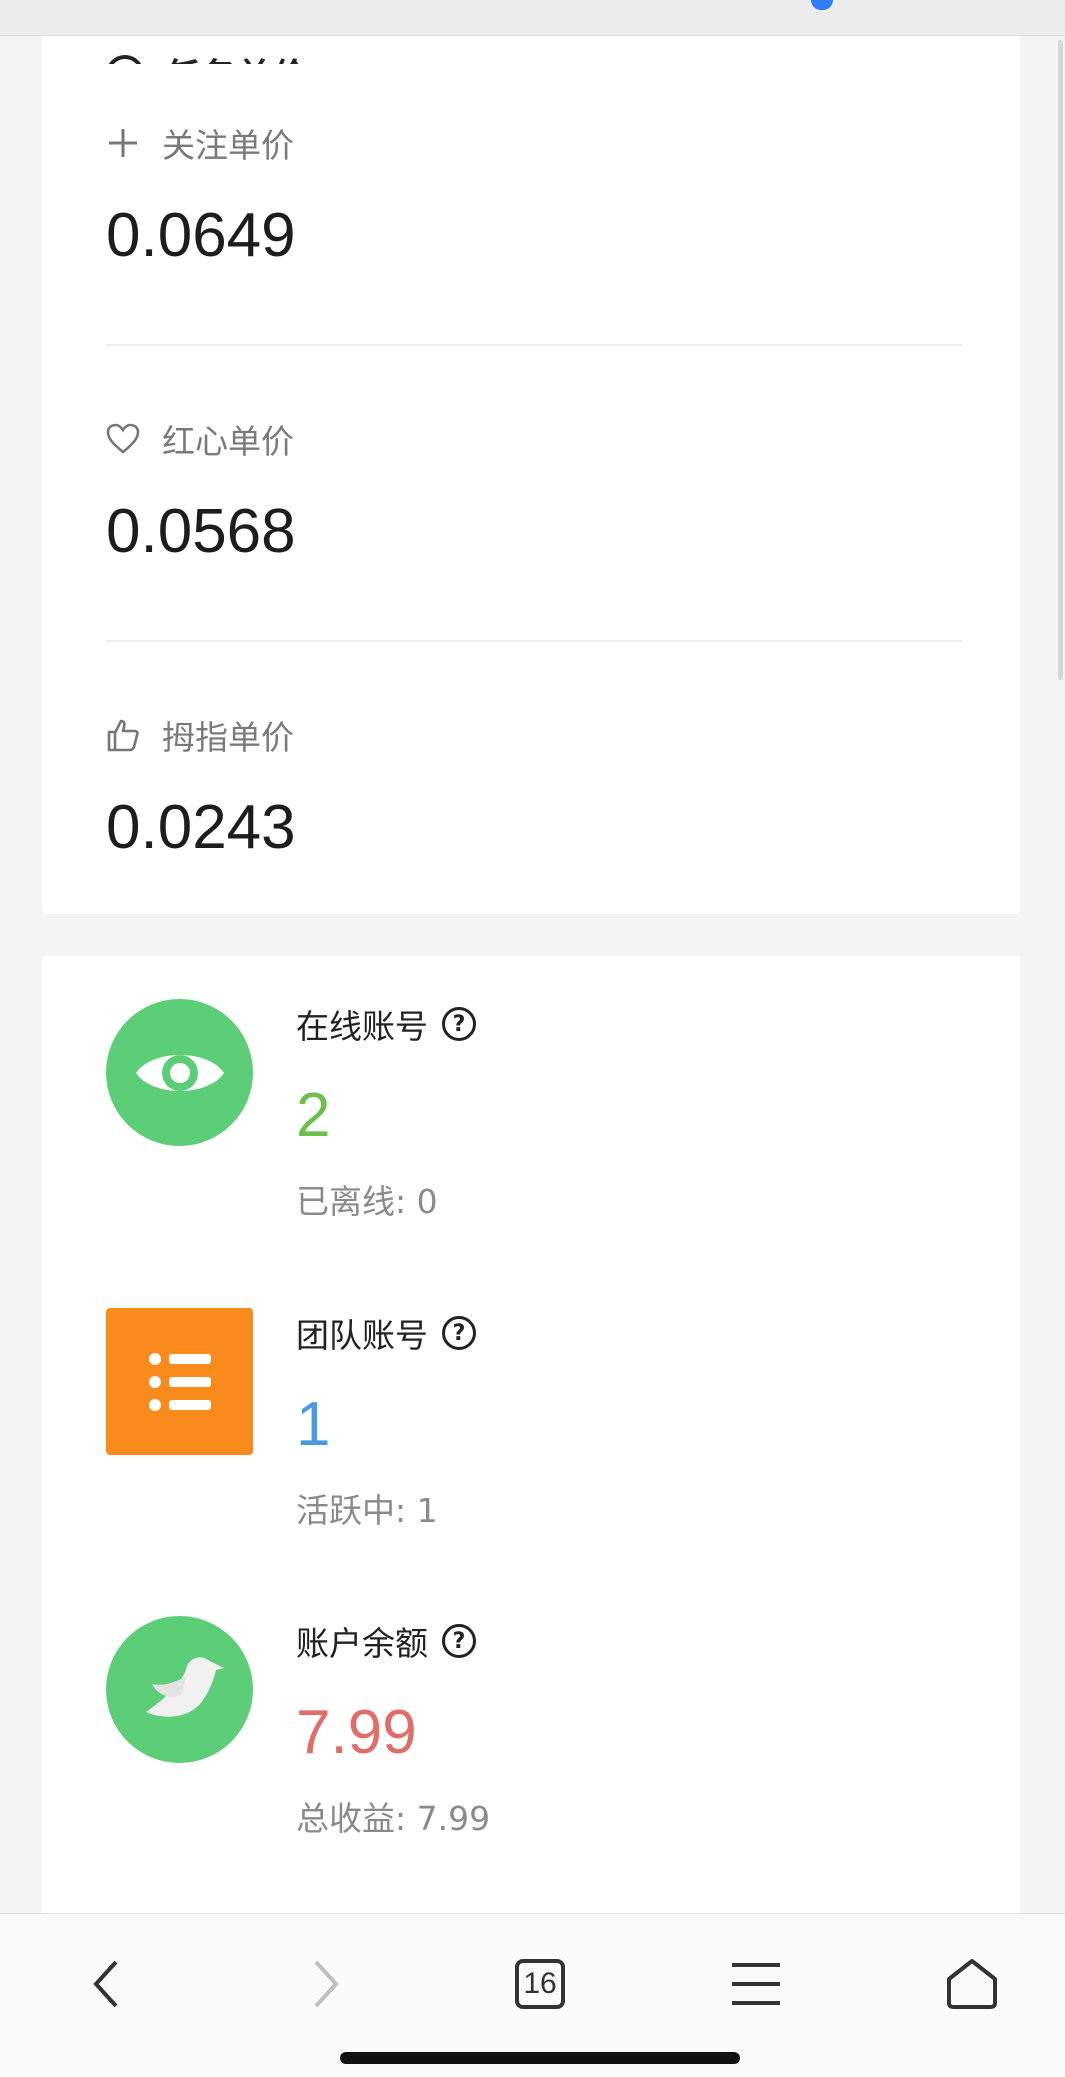 Image resolution: width=1065 pixels, height=2077 pixels. I want to click on stat-sub: 已离线: 0, so click(367, 1201).